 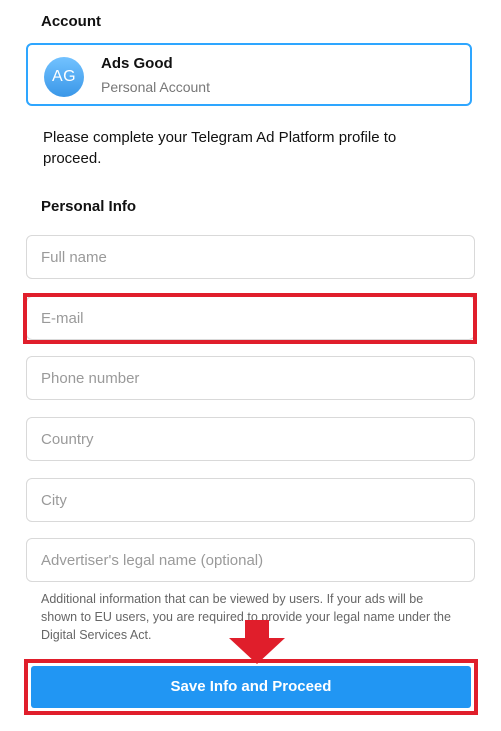 I want to click on legal-name-field, so click(x=250, y=560).